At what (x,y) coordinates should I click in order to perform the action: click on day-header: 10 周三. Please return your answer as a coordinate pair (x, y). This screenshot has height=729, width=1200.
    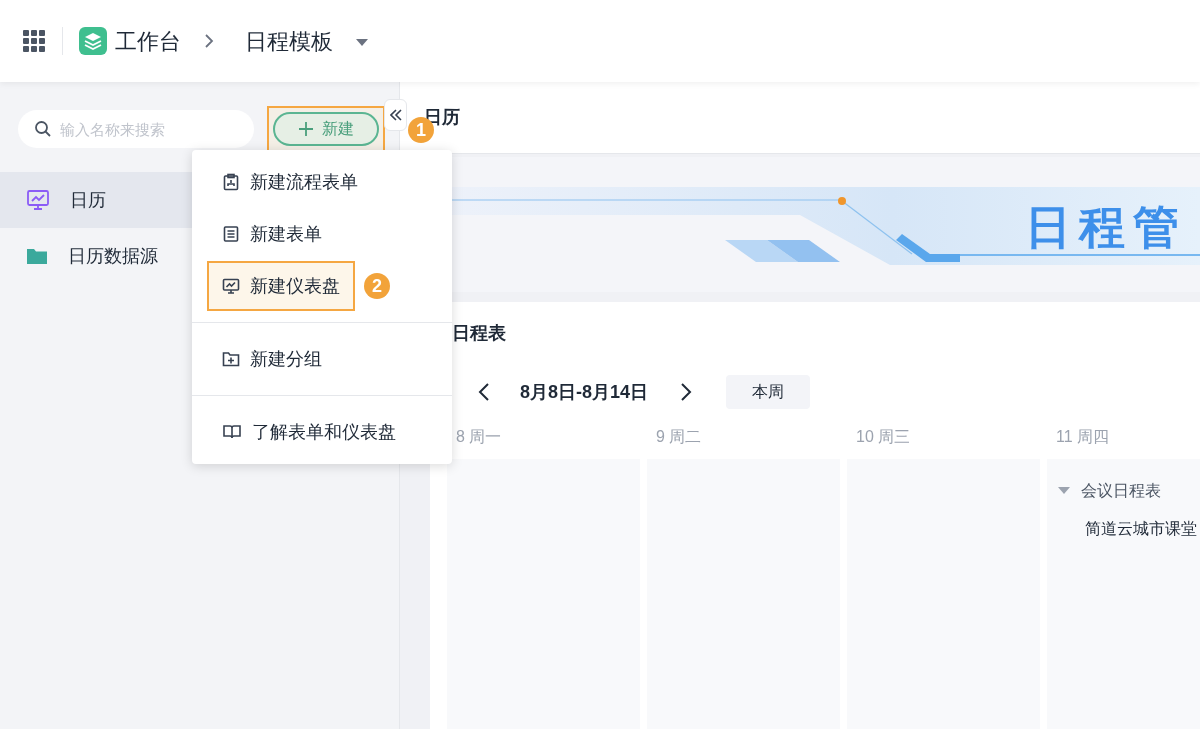
    Looking at the image, I should click on (883, 437).